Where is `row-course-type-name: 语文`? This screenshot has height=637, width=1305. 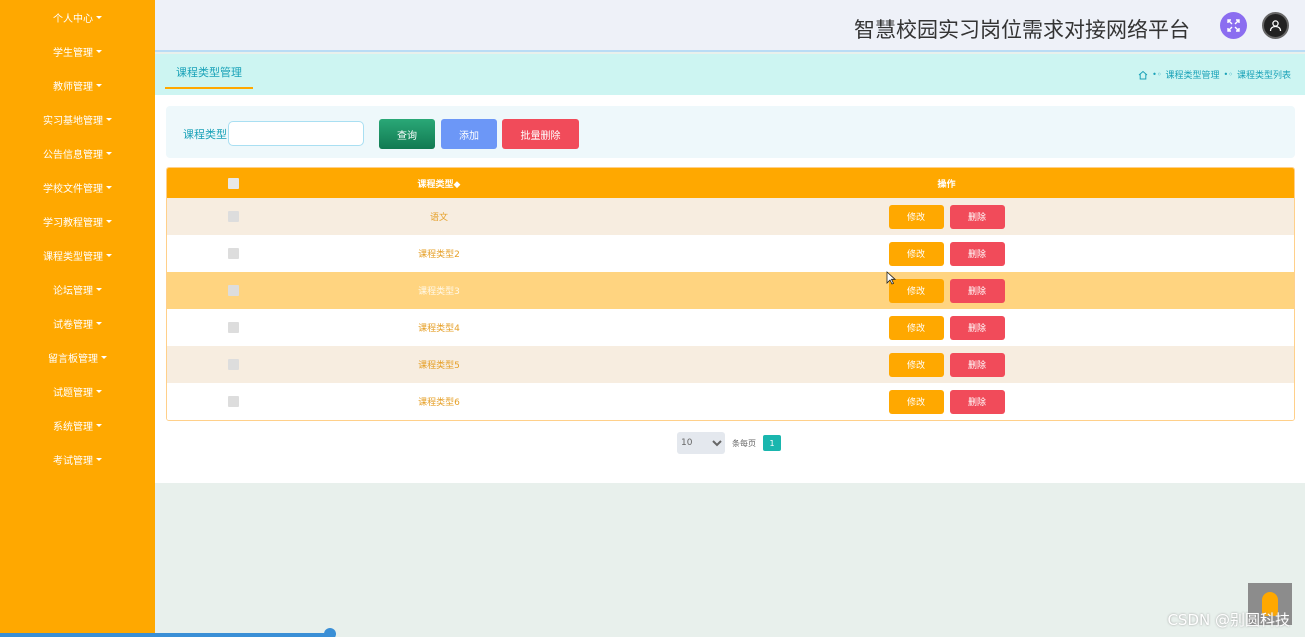
row-course-type-name: 语文 is located at coordinates (438, 218).